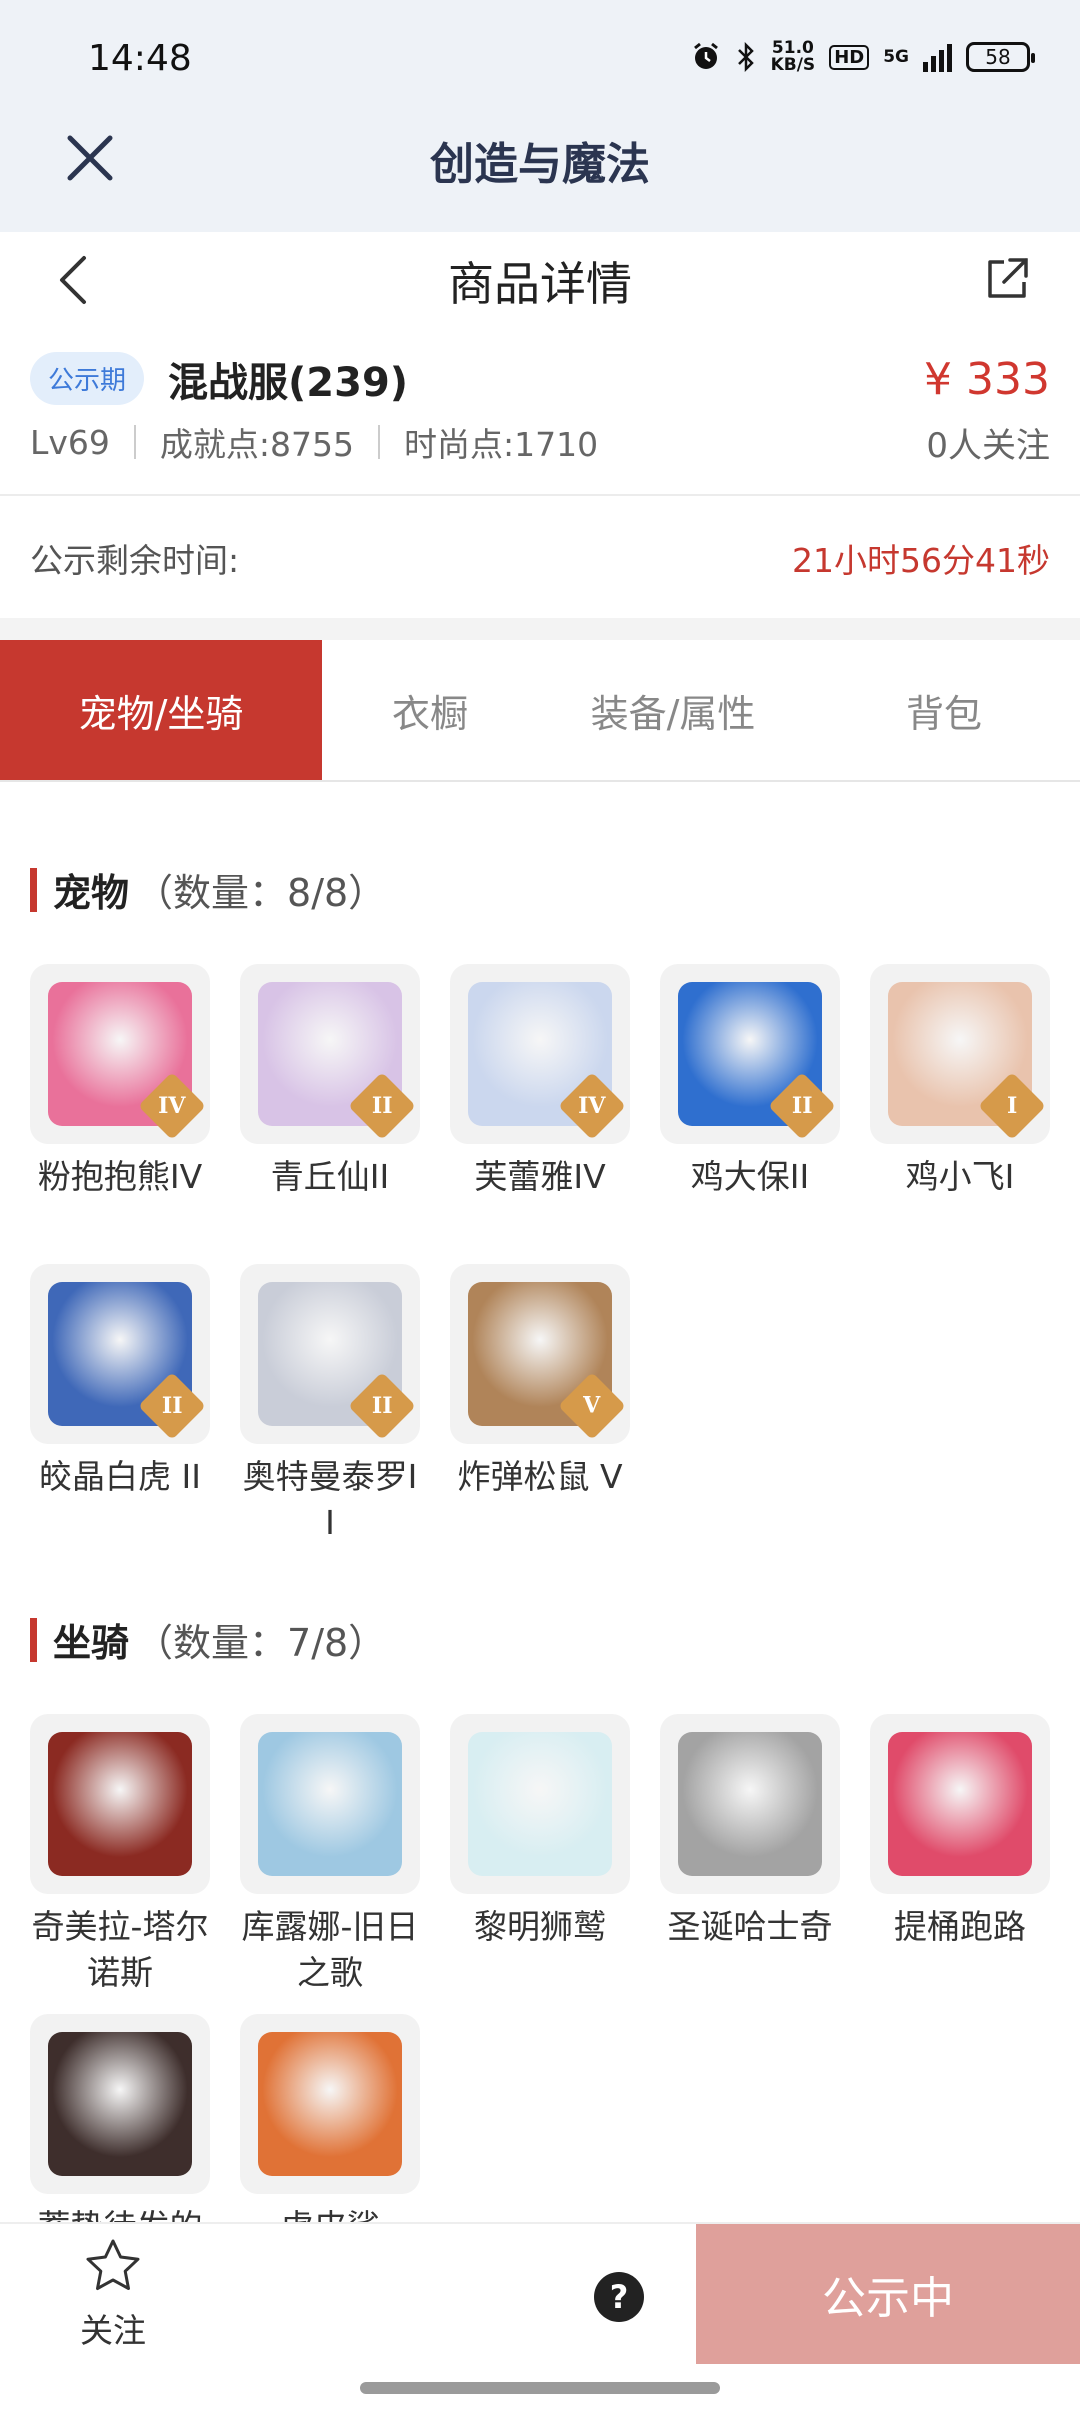 The image size is (1080, 2412). I want to click on section-count: （数量：8/8）, so click(261, 893).